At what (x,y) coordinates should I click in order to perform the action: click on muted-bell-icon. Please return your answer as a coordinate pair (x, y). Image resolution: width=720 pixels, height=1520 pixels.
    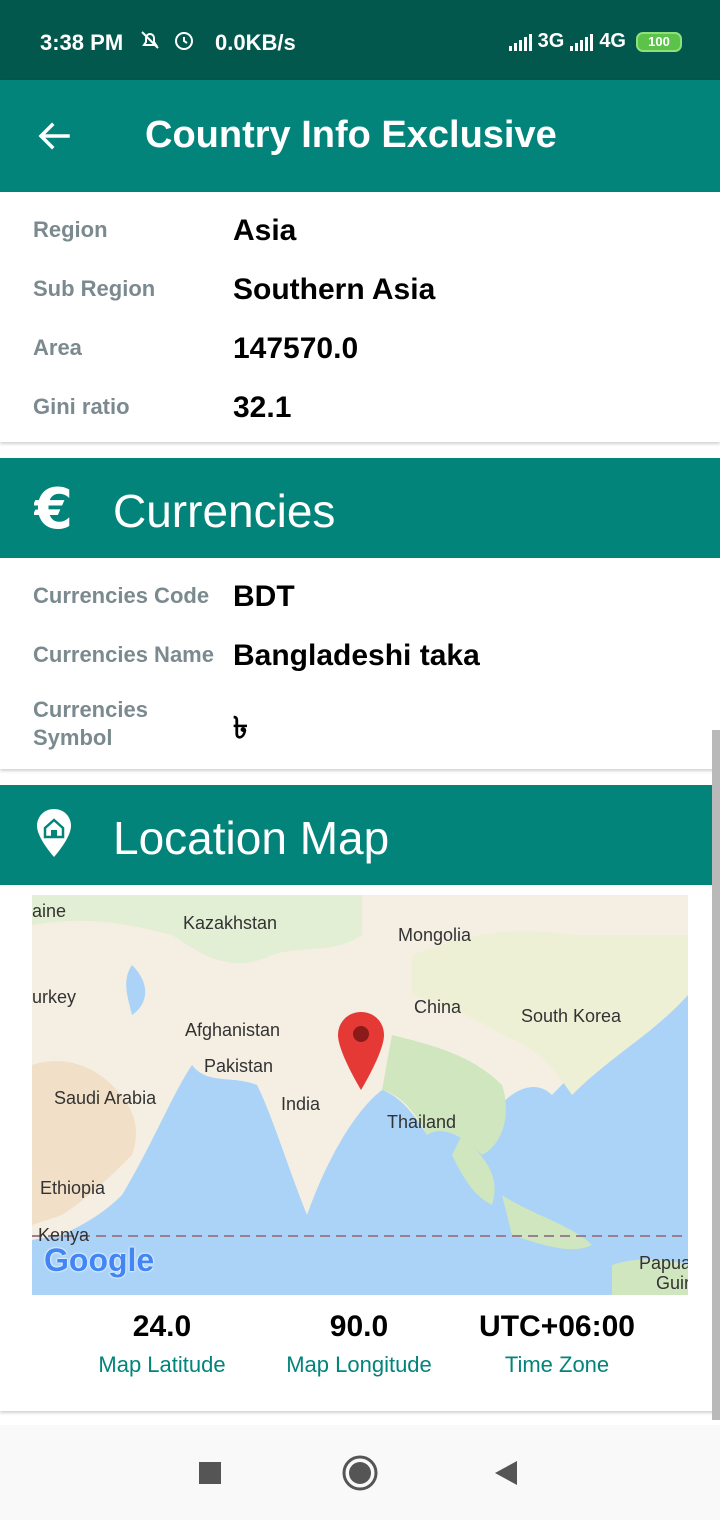
    Looking at the image, I should click on (150, 40).